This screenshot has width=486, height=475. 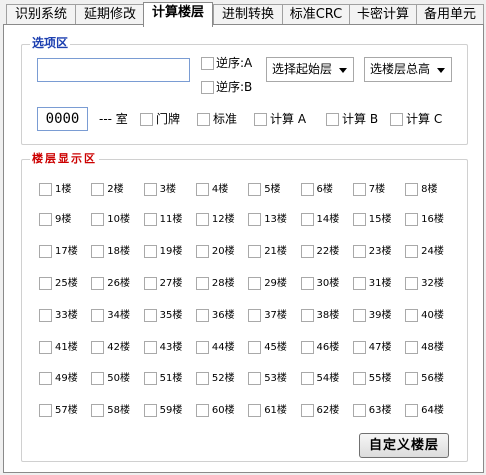 What do you see at coordinates (378, 348) in the screenshot?
I see `floor-item: 47楼` at bounding box center [378, 348].